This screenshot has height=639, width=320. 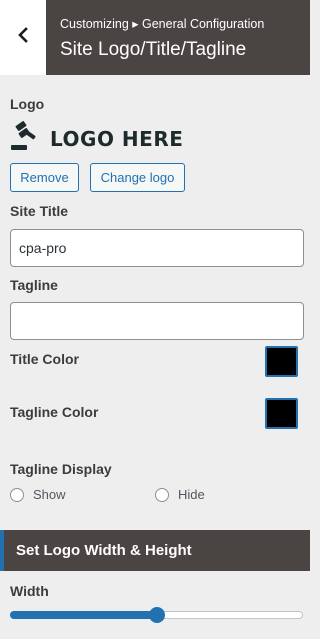 What do you see at coordinates (44, 177) in the screenshot?
I see `remove-logo-button: Remove` at bounding box center [44, 177].